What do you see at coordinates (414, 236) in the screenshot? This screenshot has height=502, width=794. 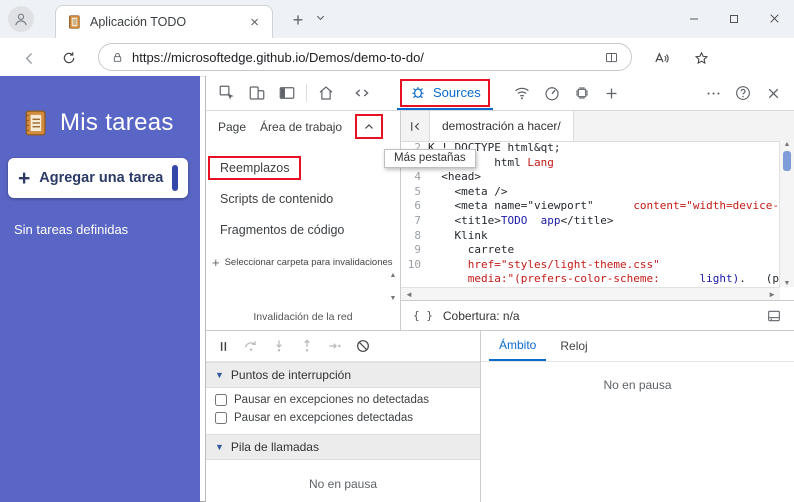 I see `line-number: 8` at bounding box center [414, 236].